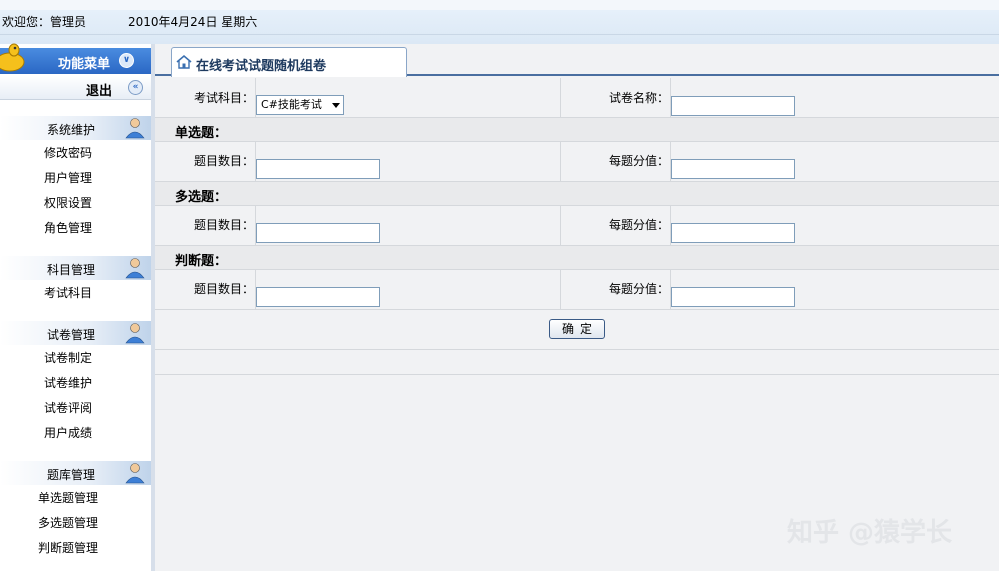 This screenshot has height=571, width=999. What do you see at coordinates (577, 226) in the screenshot?
I see `multi-choice-row: 题目数目： 每题分值：` at bounding box center [577, 226].